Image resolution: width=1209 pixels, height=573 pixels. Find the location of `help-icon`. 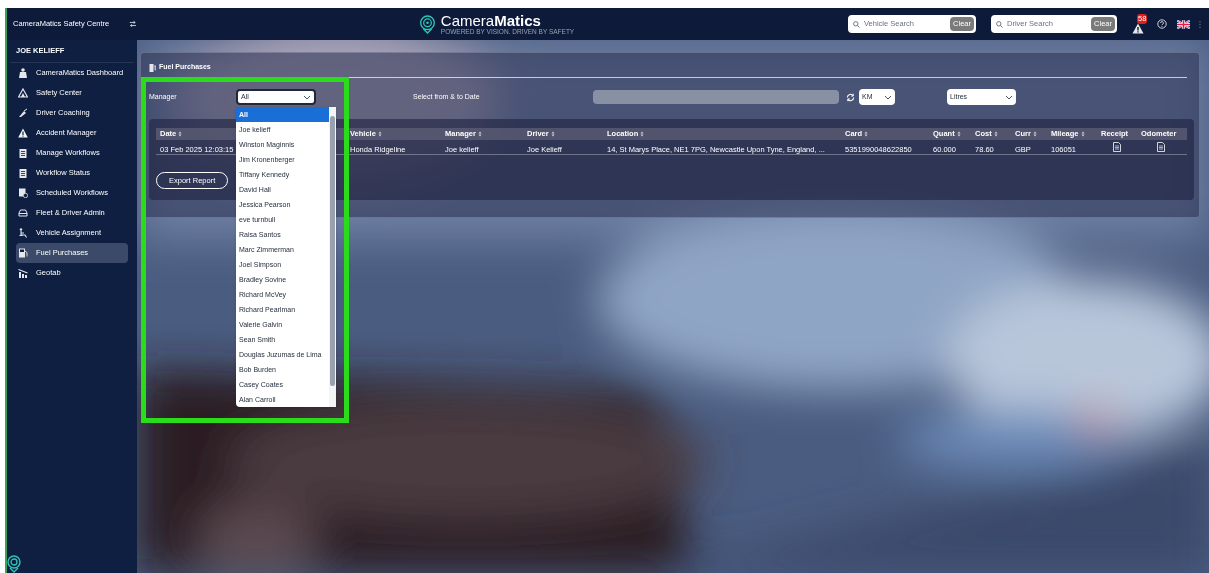

help-icon is located at coordinates (1162, 24).